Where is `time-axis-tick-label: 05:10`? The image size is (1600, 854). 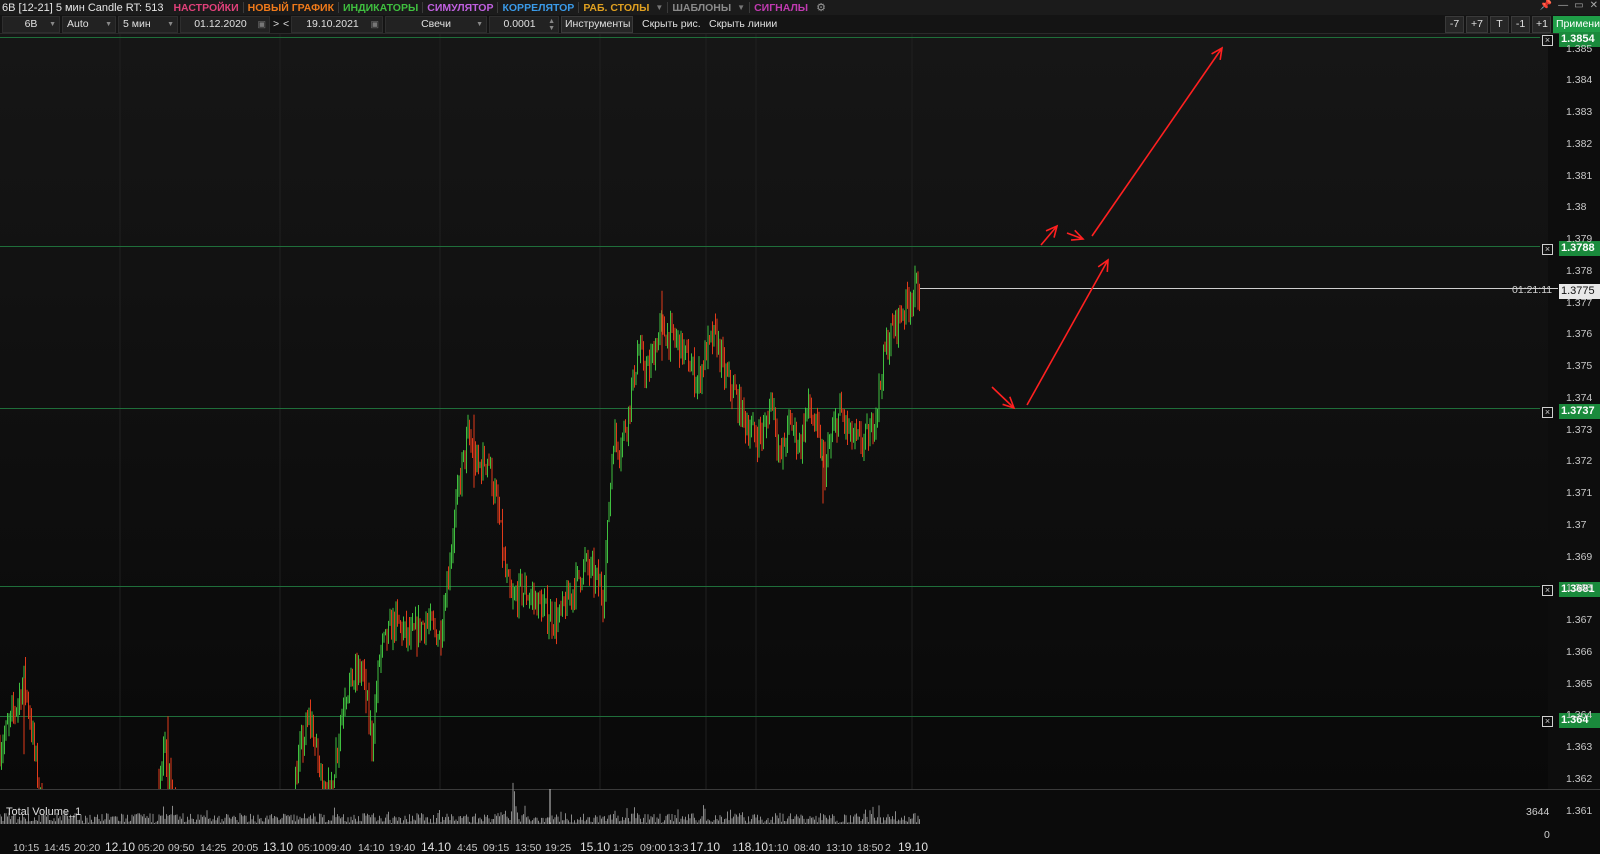
time-axis-tick-label: 05:10 is located at coordinates (311, 848).